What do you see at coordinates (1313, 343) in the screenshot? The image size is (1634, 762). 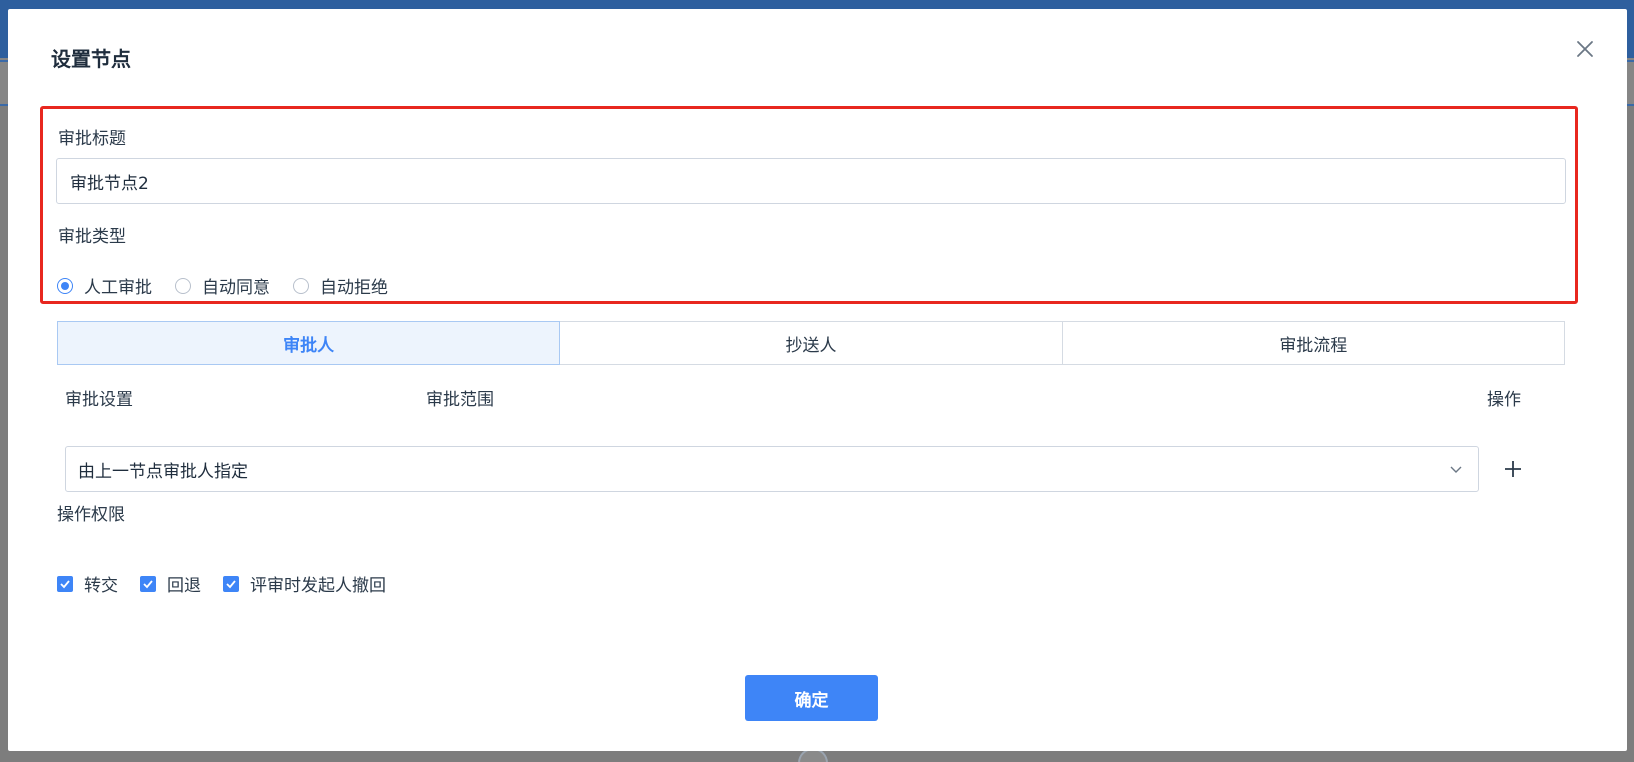 I see `tab-approval-flow: 审批流程` at bounding box center [1313, 343].